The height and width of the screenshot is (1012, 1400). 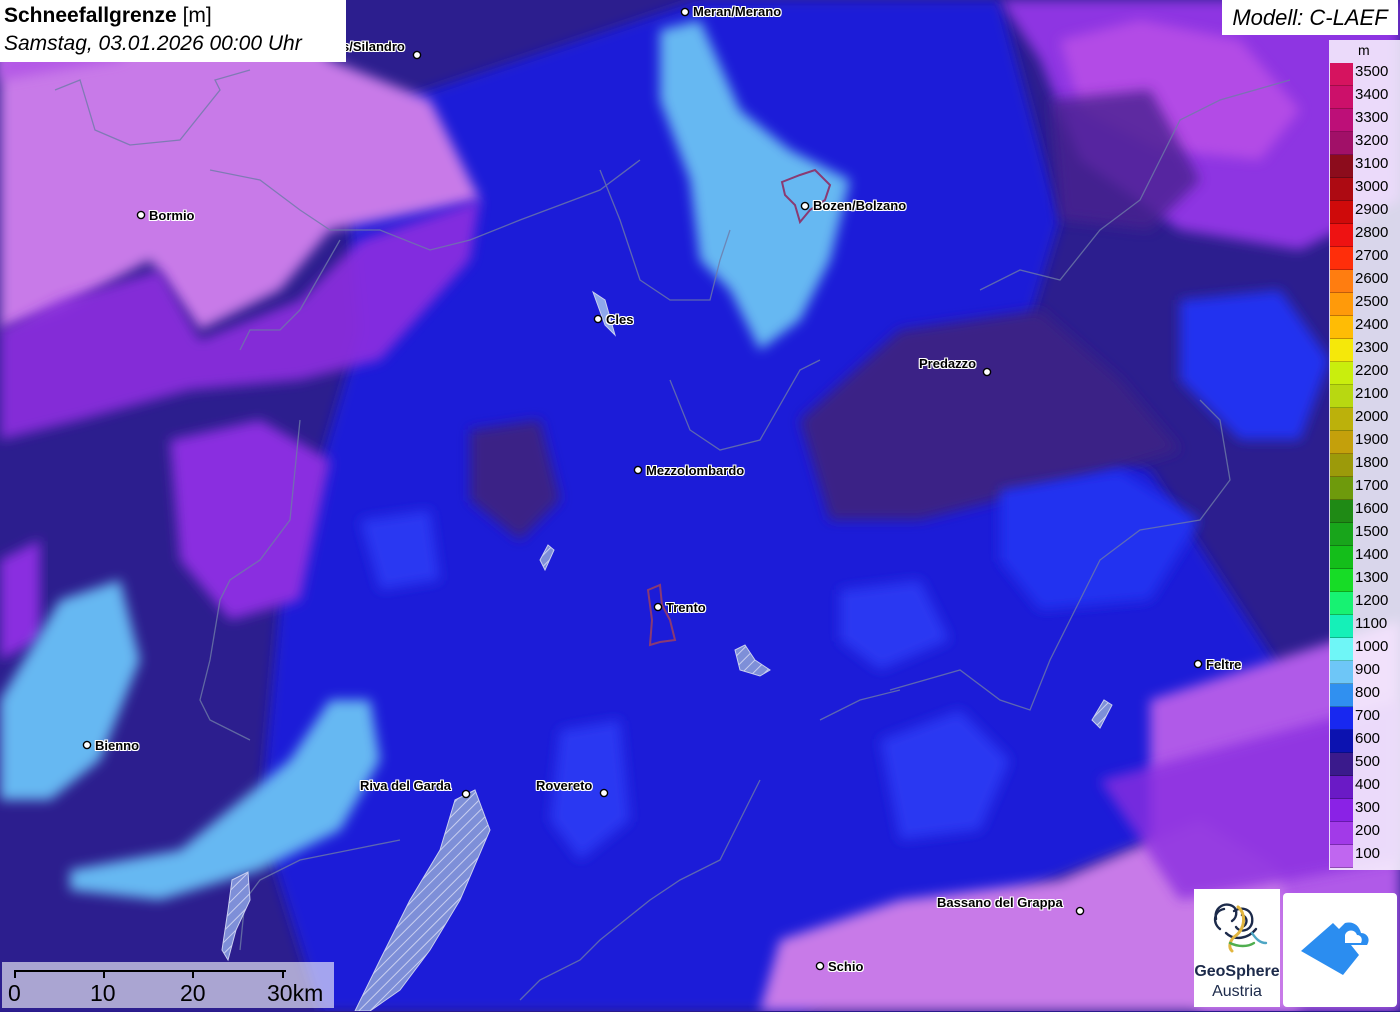 I want to click on legend-label: 2500, so click(x=1372, y=301).